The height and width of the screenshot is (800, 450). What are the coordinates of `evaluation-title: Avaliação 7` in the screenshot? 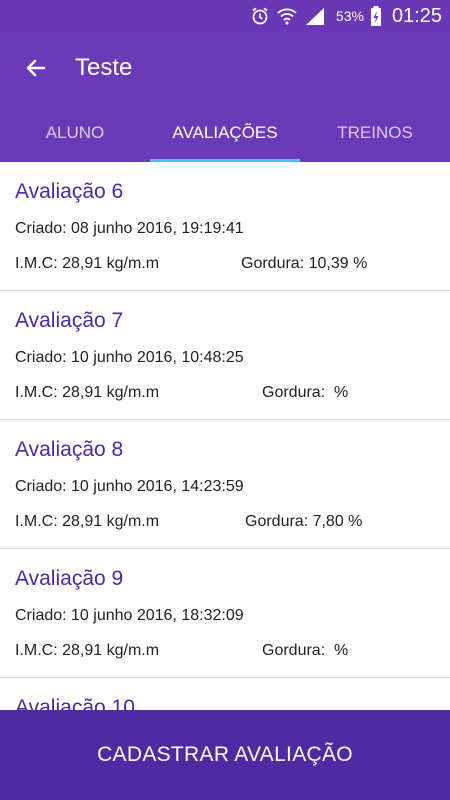 It's located at (69, 320).